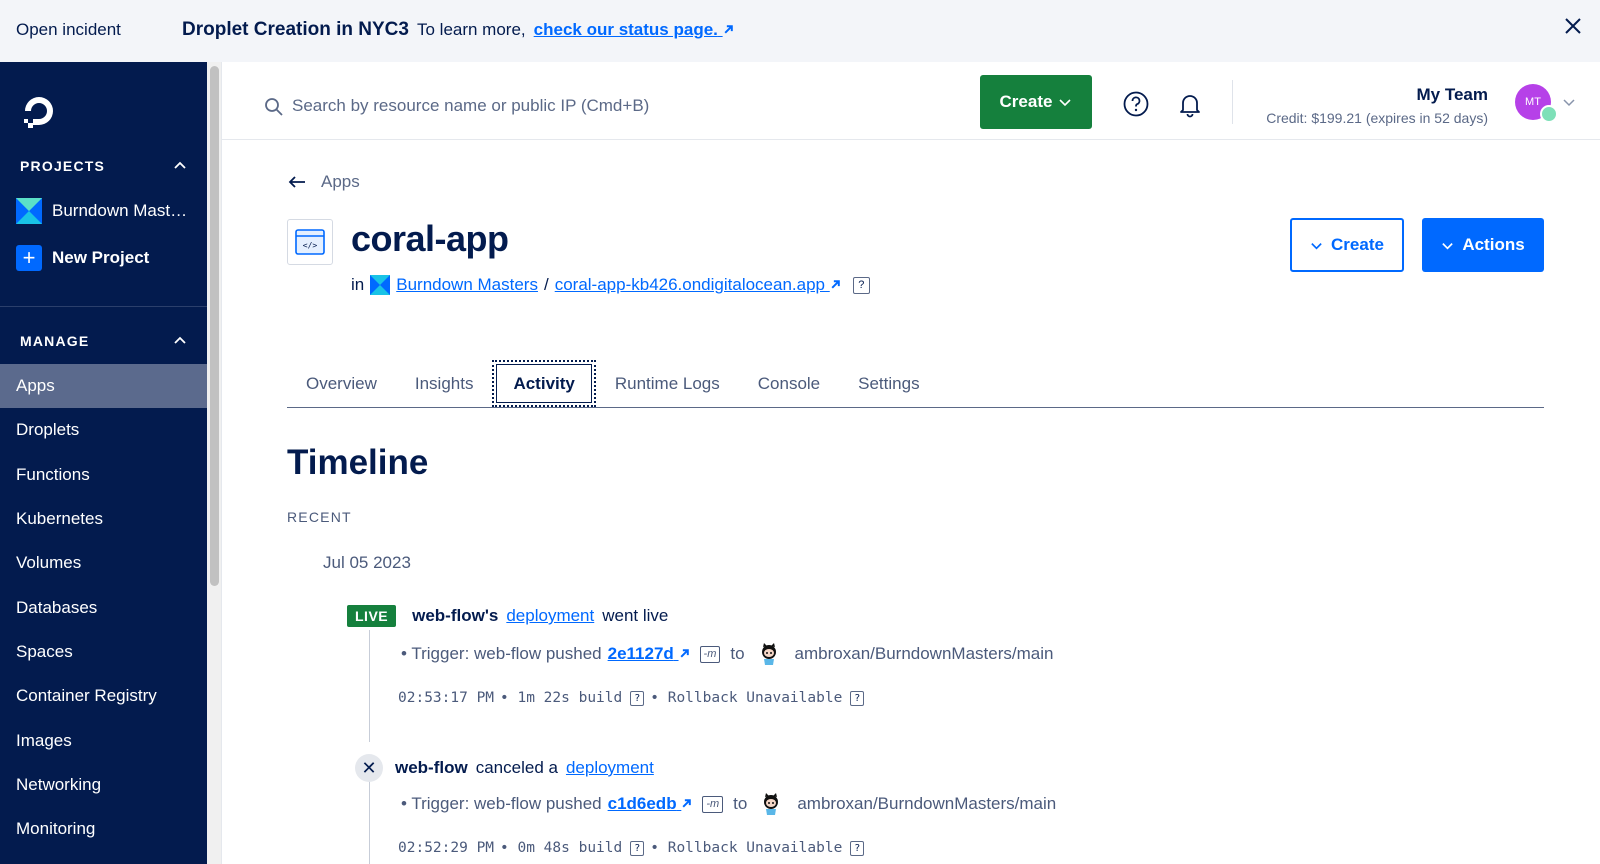 The height and width of the screenshot is (864, 1600). I want to click on tab-settings: Settings, so click(888, 383).